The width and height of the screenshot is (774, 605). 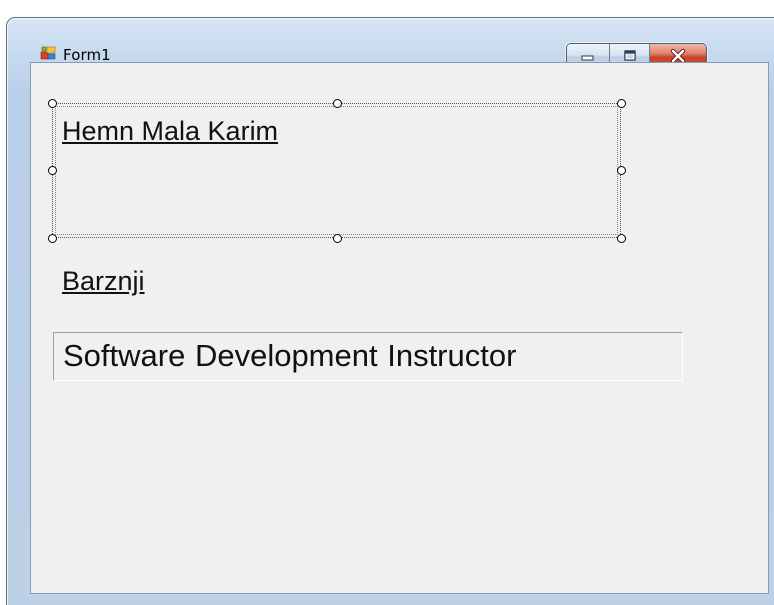 I want to click on resize-handle-top-right, so click(x=621, y=103).